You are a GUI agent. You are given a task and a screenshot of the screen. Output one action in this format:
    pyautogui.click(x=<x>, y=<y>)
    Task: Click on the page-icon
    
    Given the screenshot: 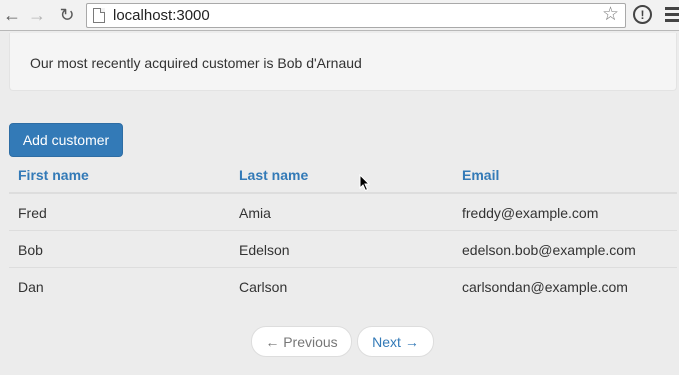 What is the action you would take?
    pyautogui.click(x=99, y=15)
    